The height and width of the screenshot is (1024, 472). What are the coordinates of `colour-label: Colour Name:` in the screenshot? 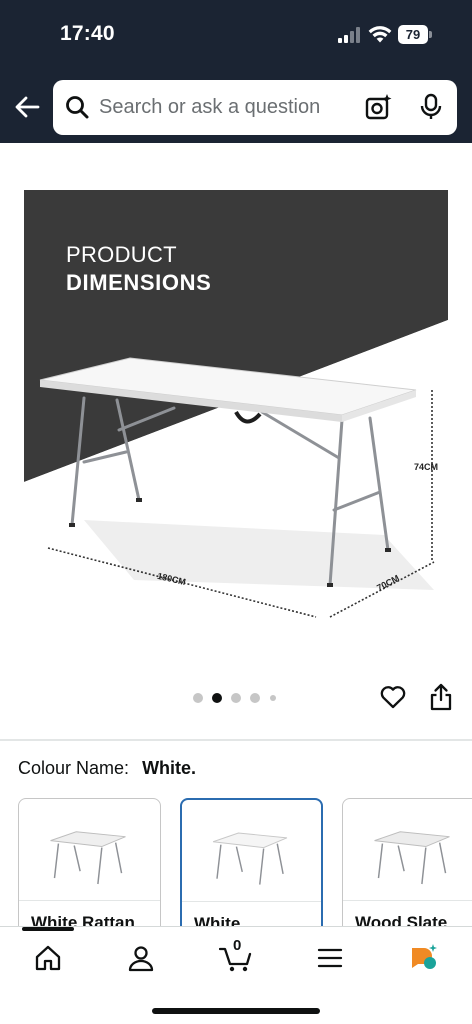 It's located at (74, 768).